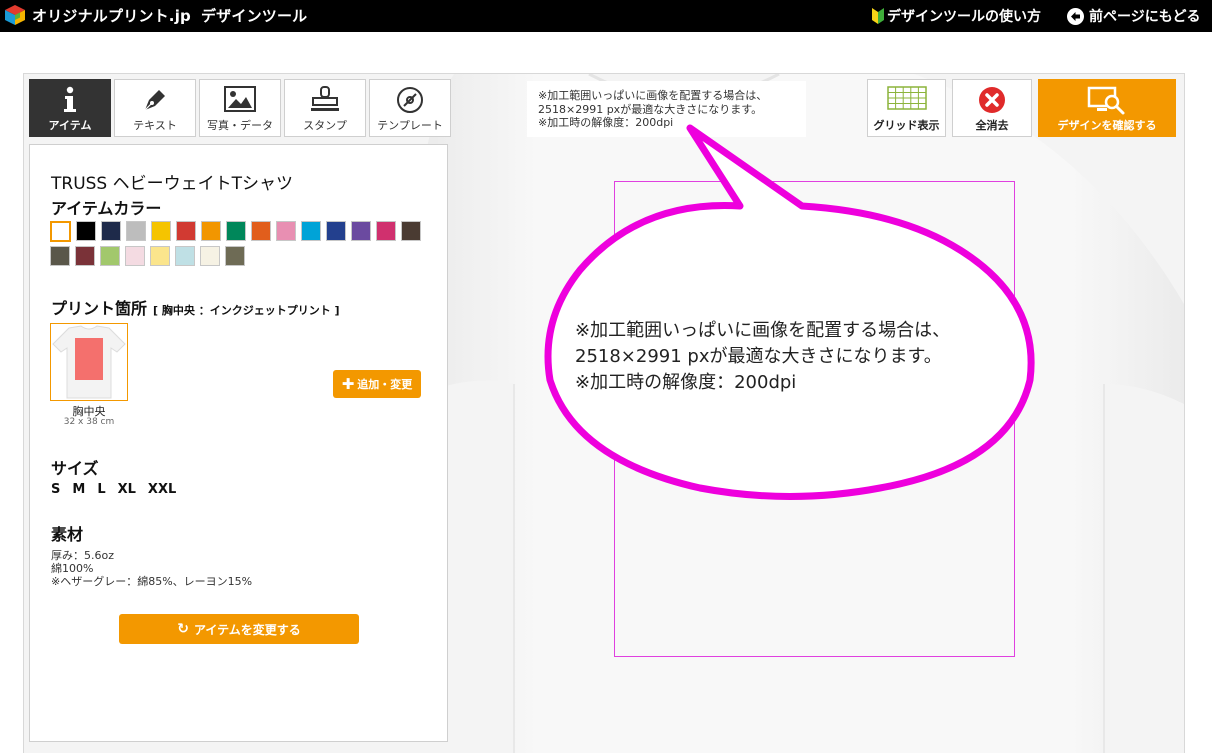 This screenshot has height=753, width=1212. I want to click on item-color-title: アイテムカラー, so click(106, 208).